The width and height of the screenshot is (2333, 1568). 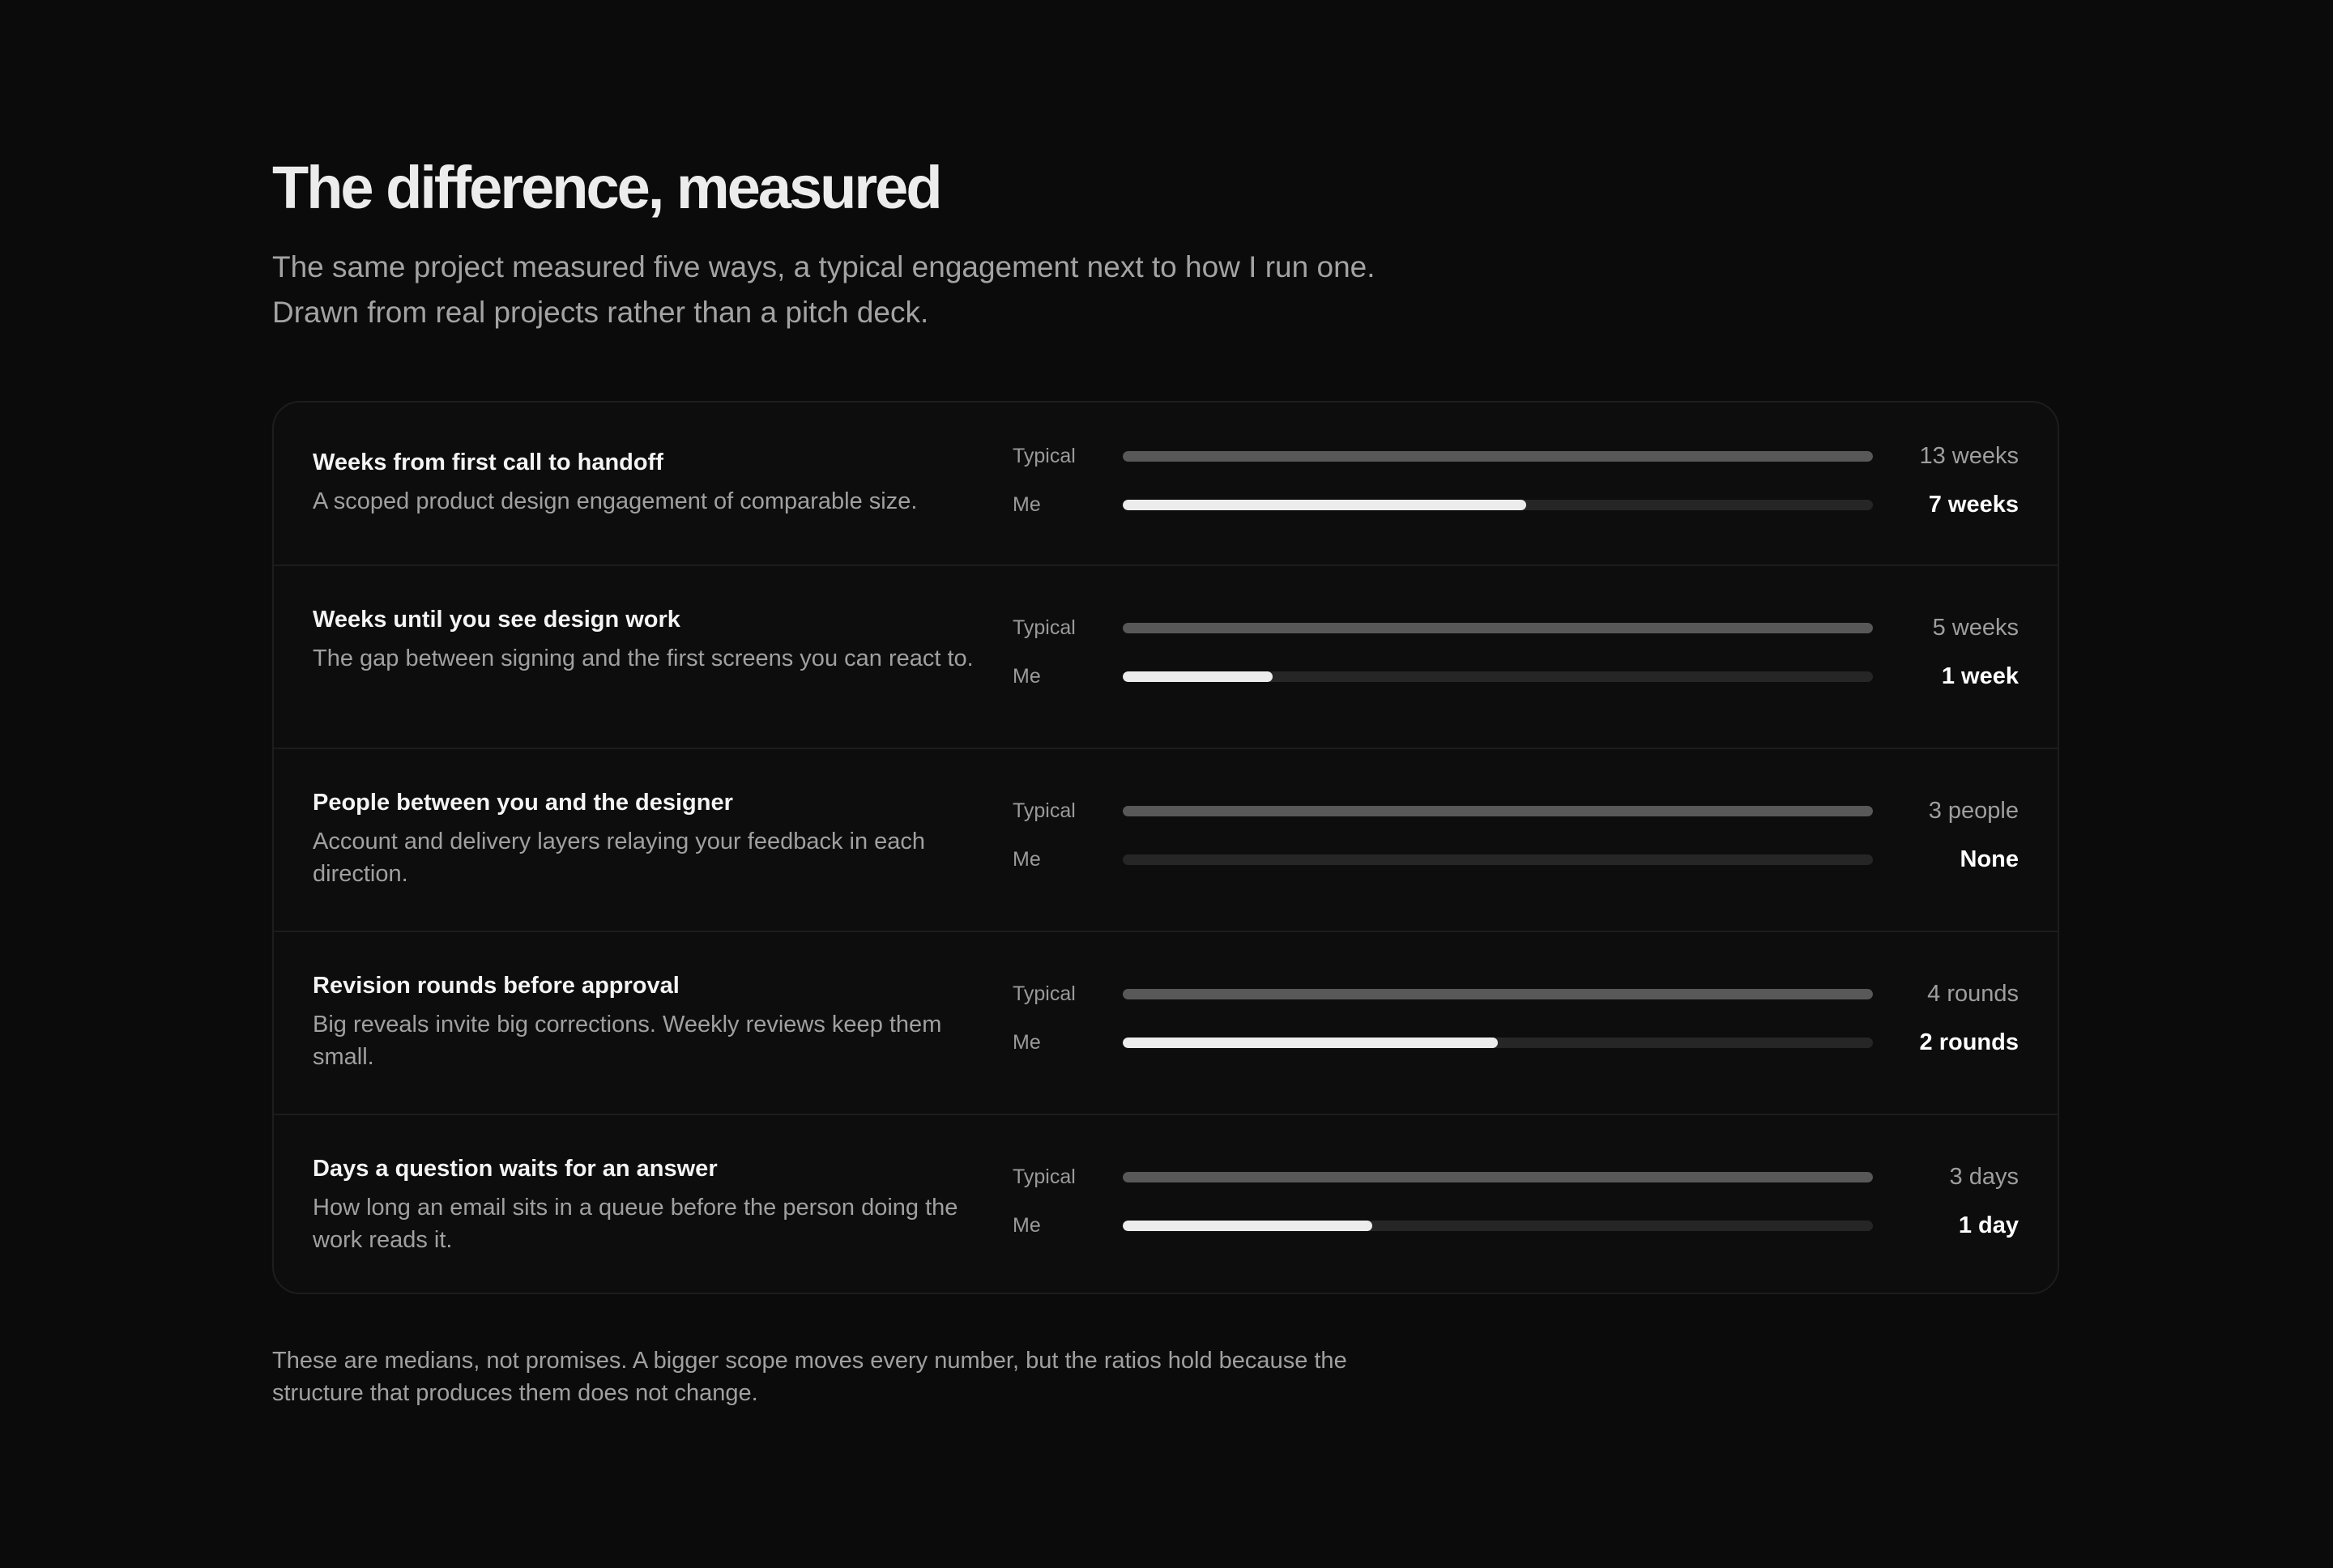 I want to click on typical-value: 3 people, so click(x=1973, y=811).